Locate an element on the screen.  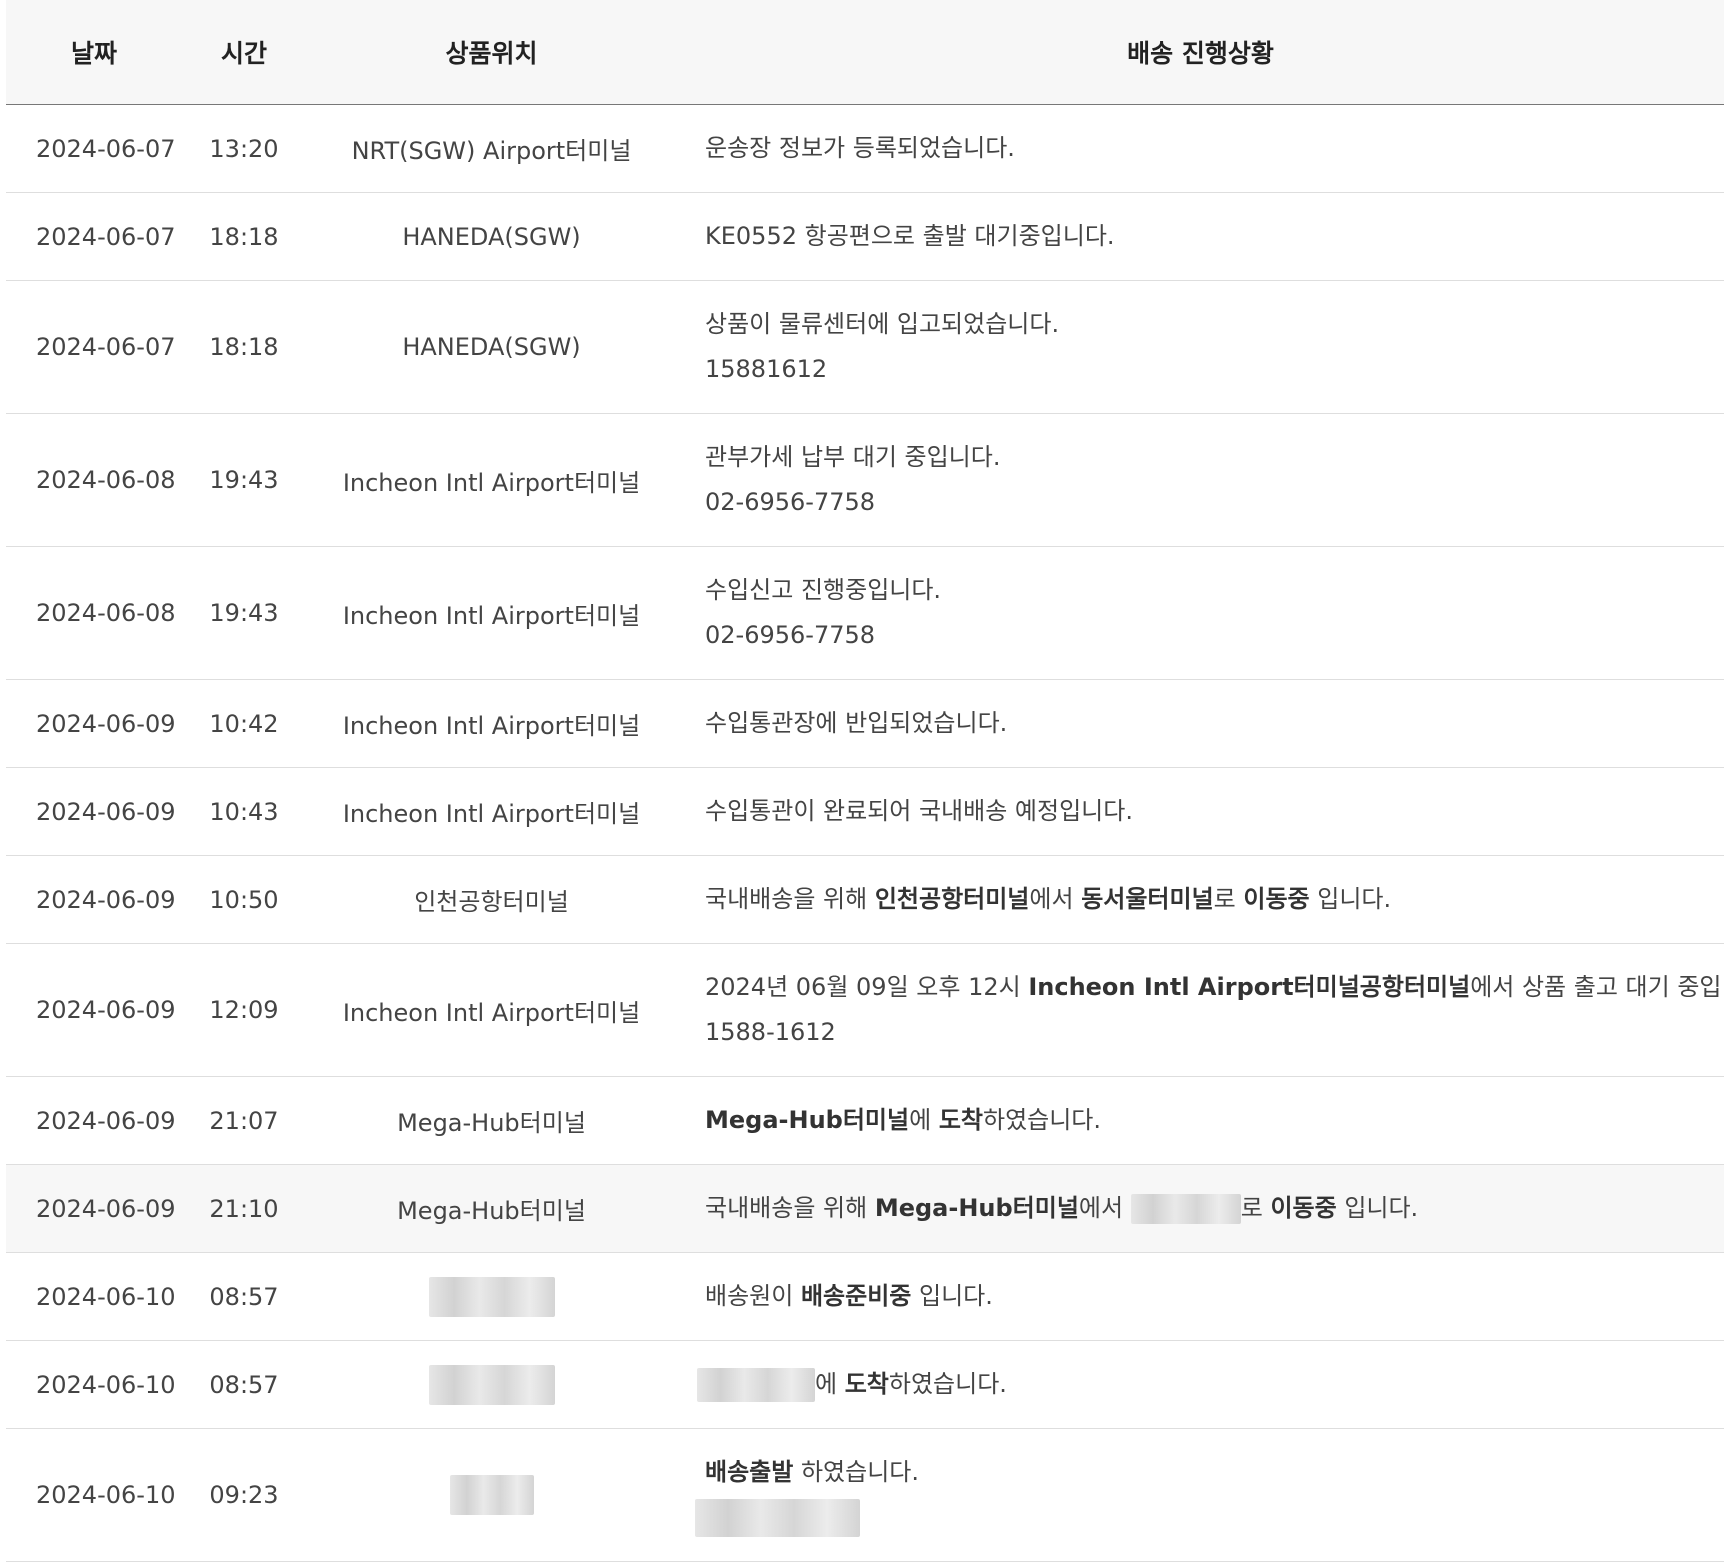
status-text: 배송원이 배송준비중 입니다. is located at coordinates (1214, 1296).